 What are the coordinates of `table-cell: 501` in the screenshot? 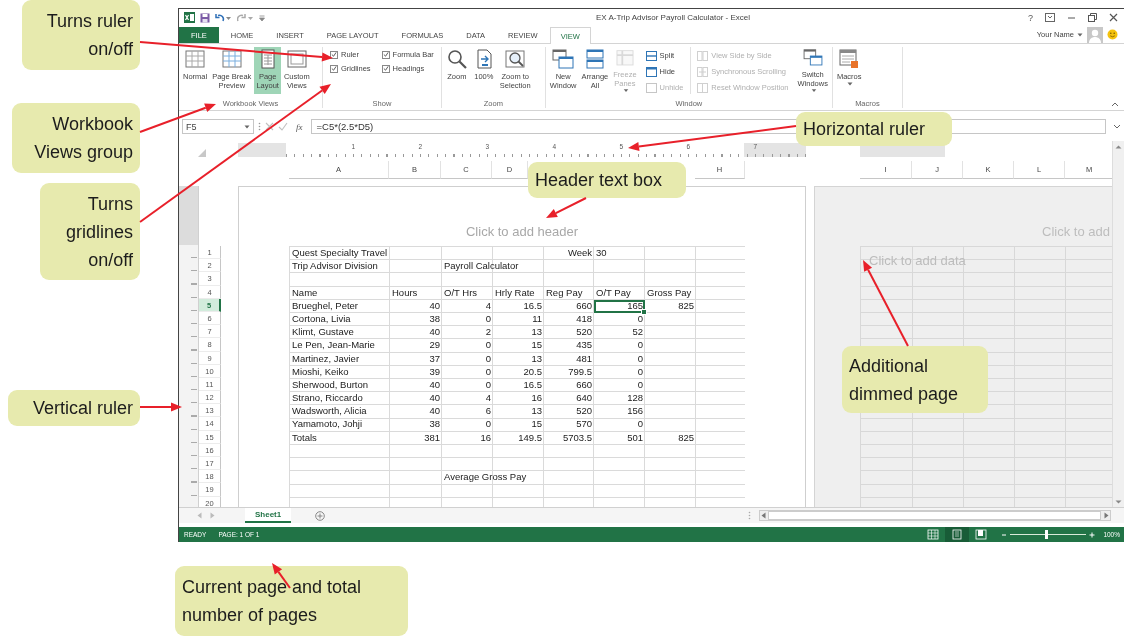 It's located at (619, 438).